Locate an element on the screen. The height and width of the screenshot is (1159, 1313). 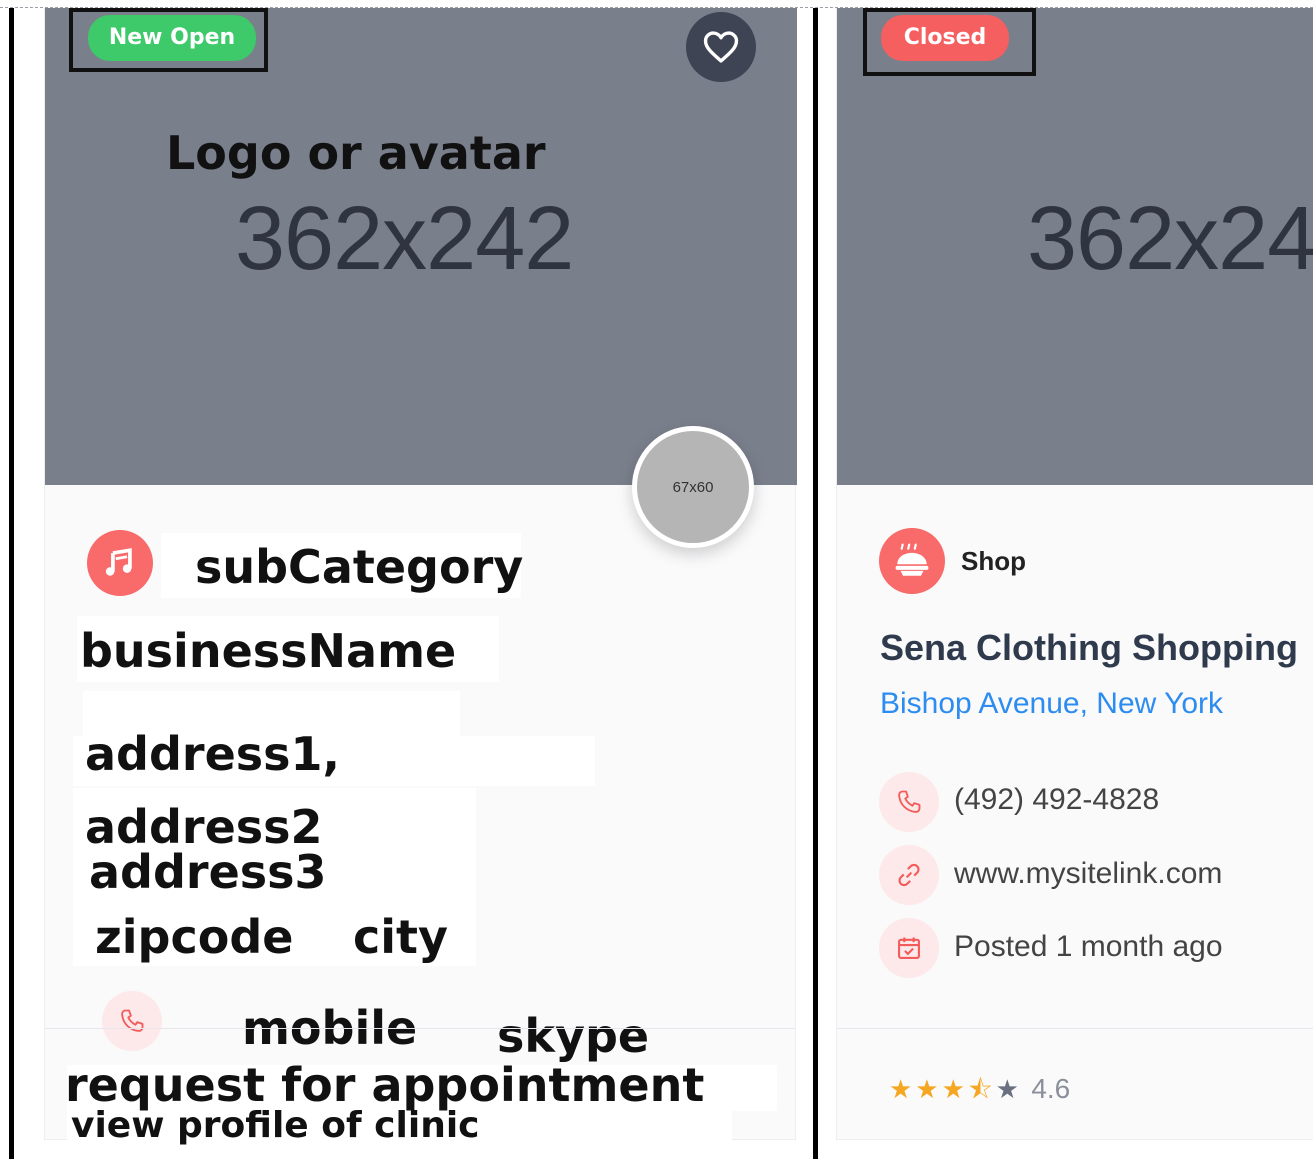
view-profile-link: view profile of clinic is located at coordinates (275, 1125).